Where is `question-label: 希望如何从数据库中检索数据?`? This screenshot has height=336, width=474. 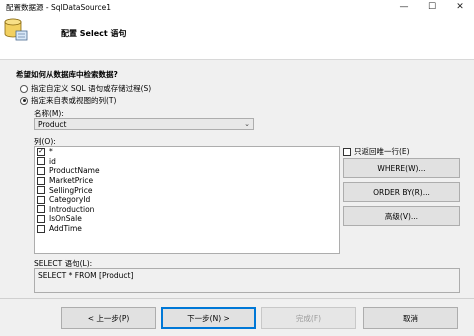 question-label: 希望如何从数据库中检索数据? is located at coordinates (67, 74).